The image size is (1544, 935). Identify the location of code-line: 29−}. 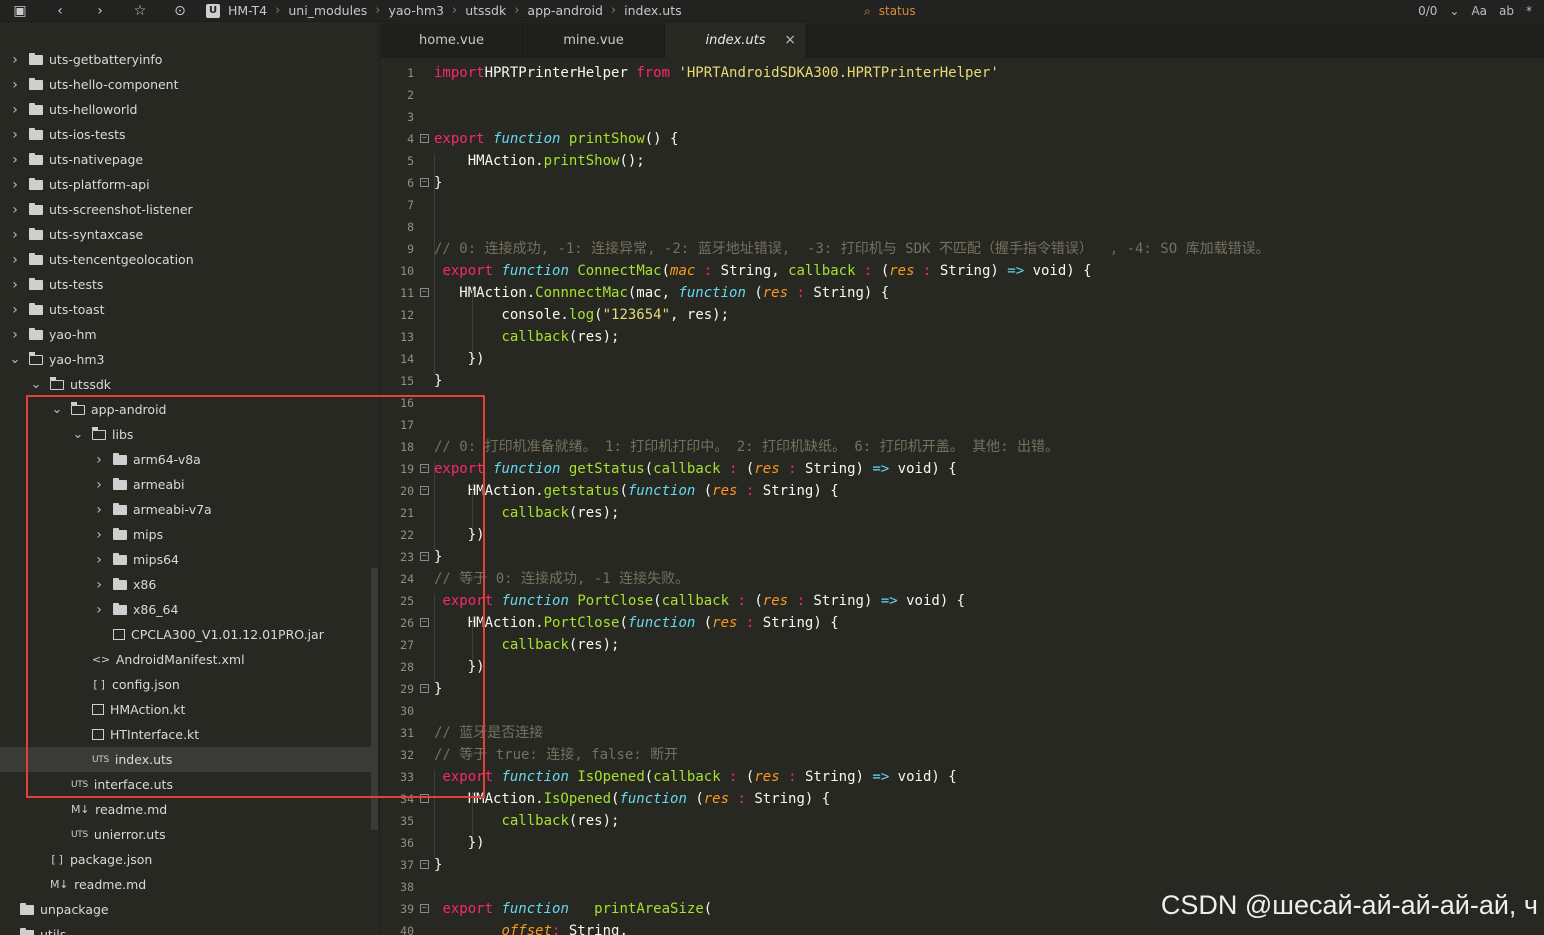
(962, 689).